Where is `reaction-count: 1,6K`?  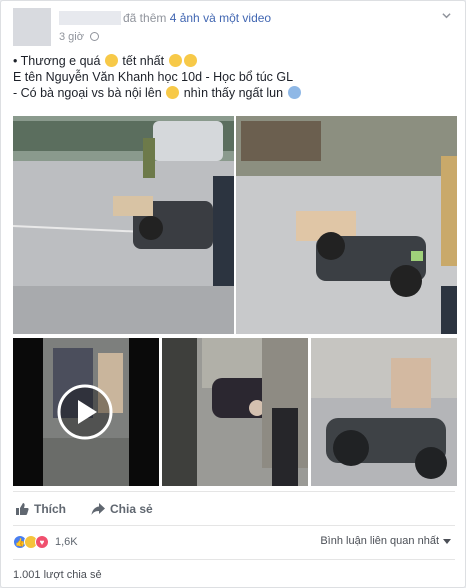 reaction-count: 1,6K is located at coordinates (66, 542).